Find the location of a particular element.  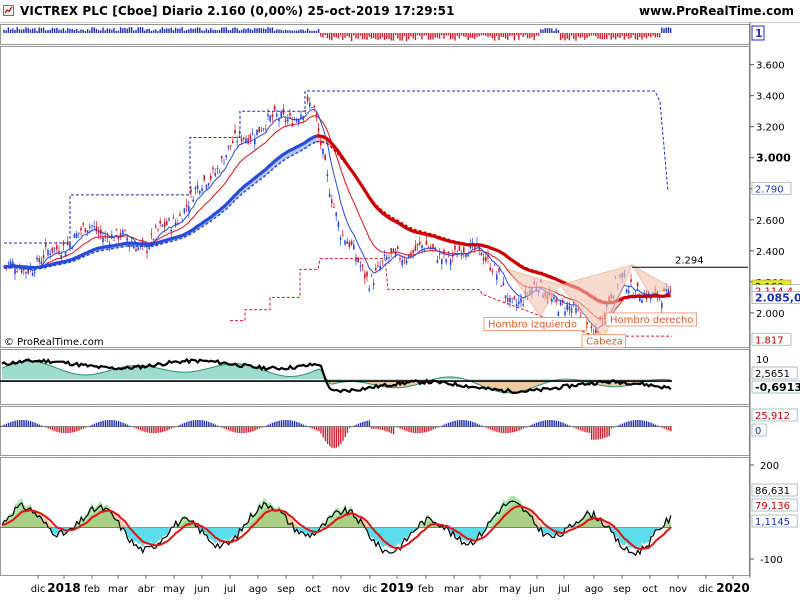

x-tick-label: 2019 is located at coordinates (396, 588).